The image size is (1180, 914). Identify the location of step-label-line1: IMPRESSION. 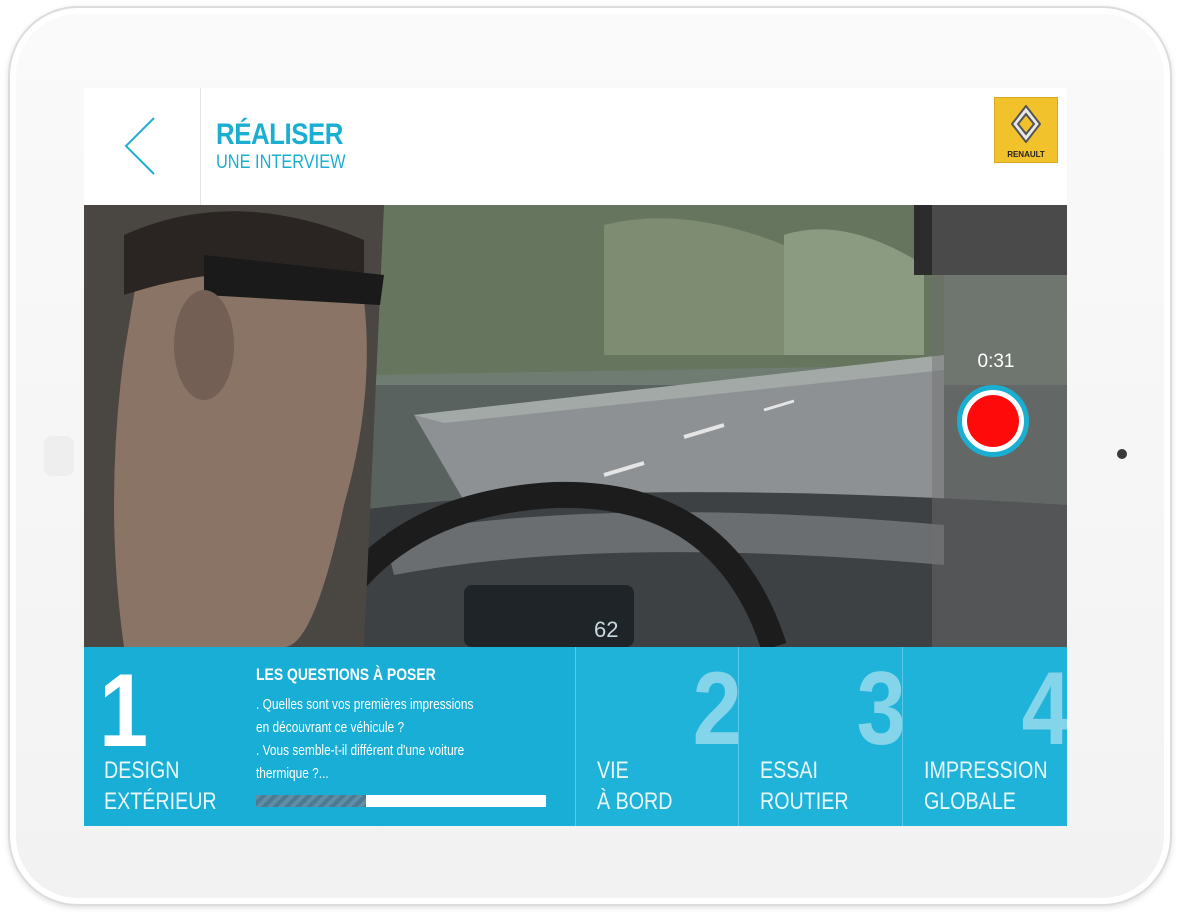
(986, 770).